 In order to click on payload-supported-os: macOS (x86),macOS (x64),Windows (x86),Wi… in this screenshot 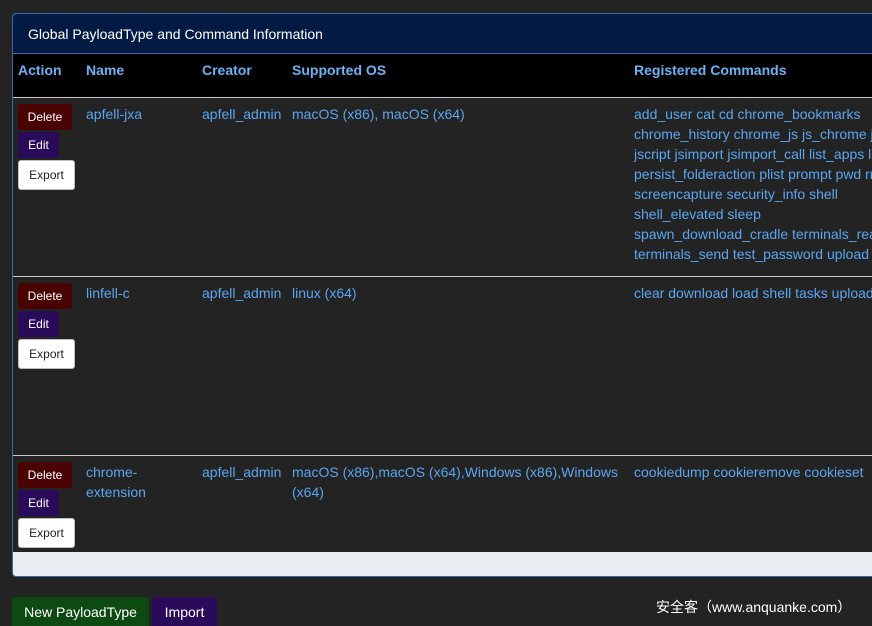, I will do `click(458, 503)`.